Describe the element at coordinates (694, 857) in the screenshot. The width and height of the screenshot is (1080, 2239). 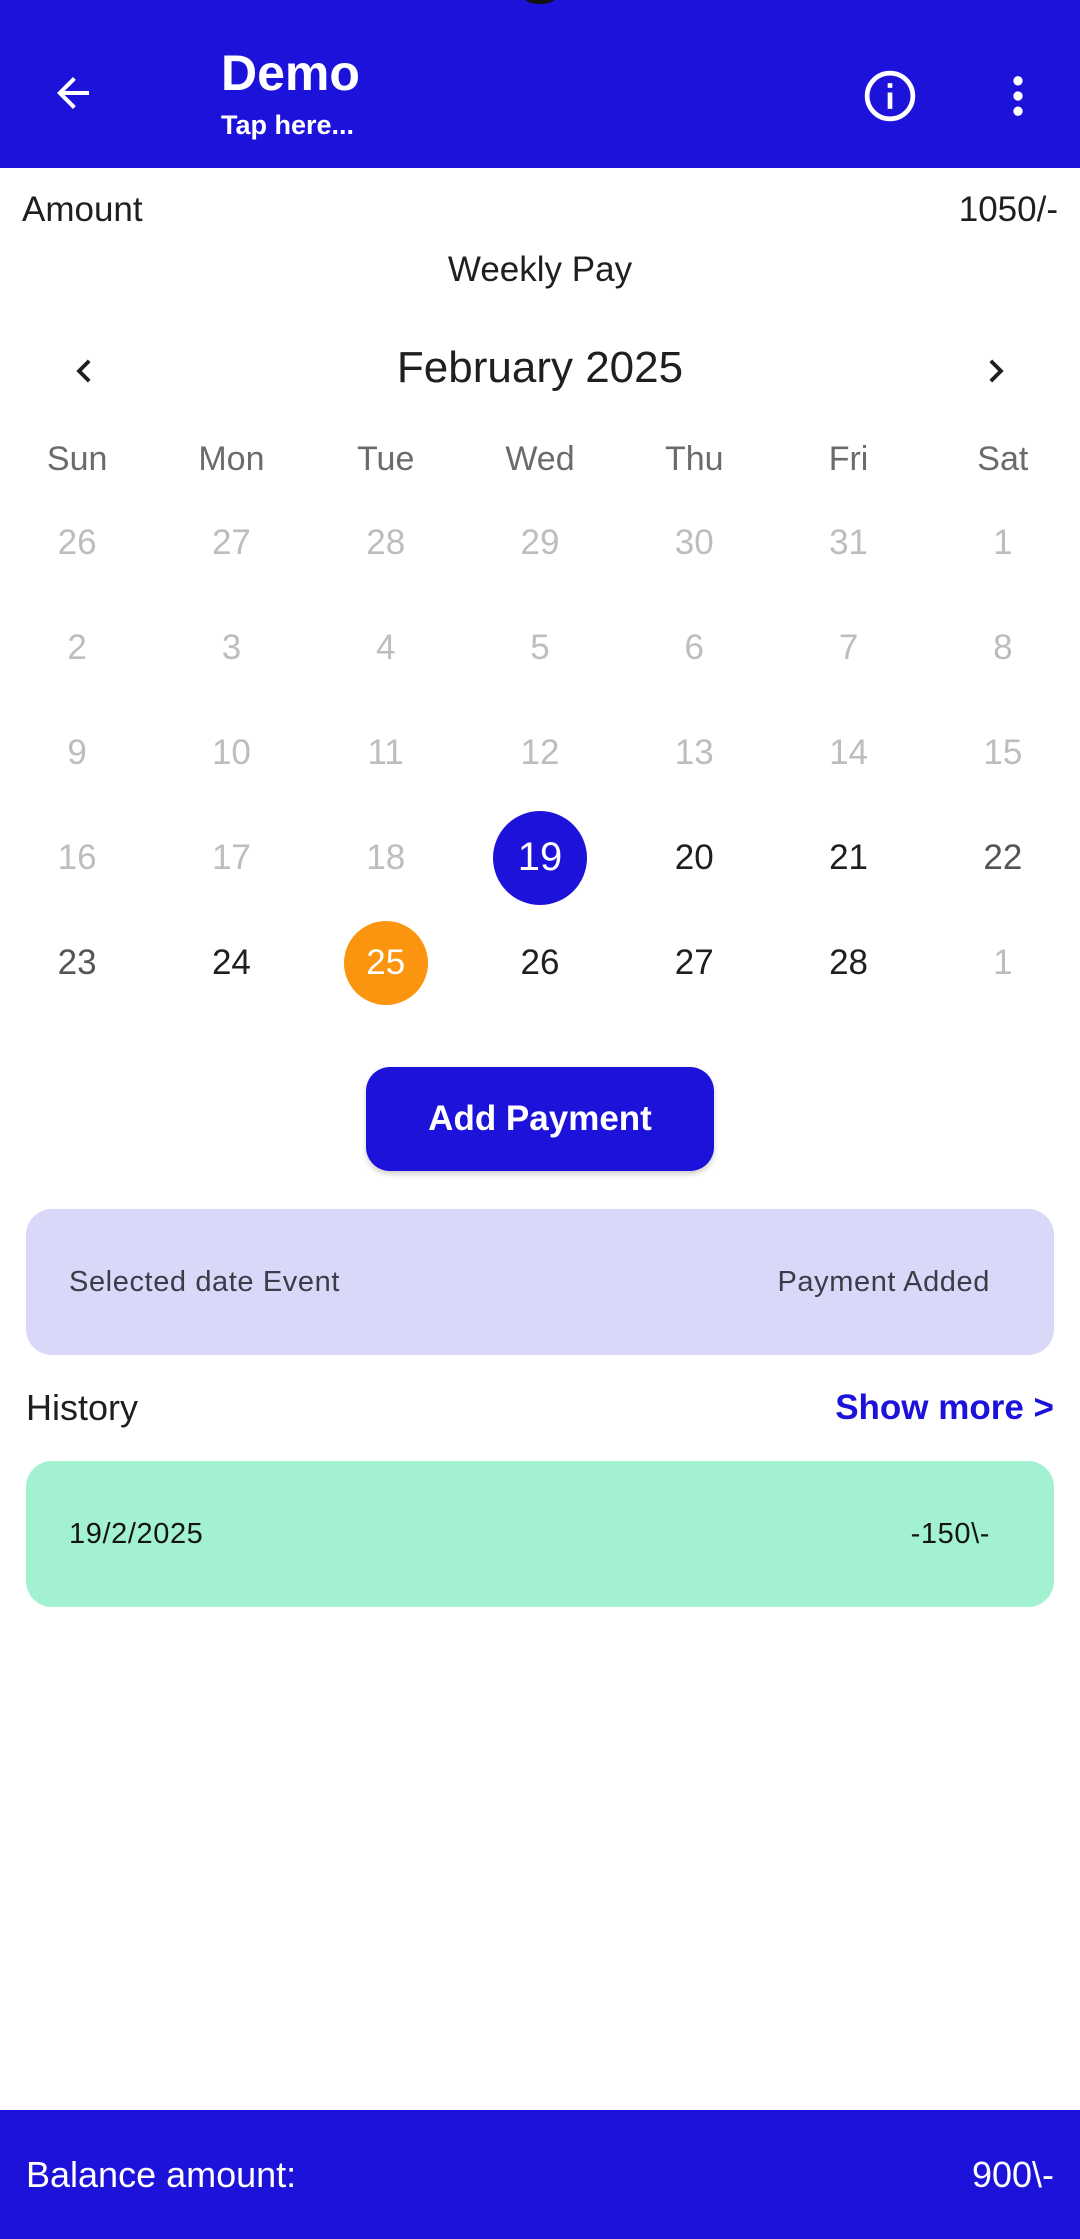
I see `calendar-day: 20` at that location.